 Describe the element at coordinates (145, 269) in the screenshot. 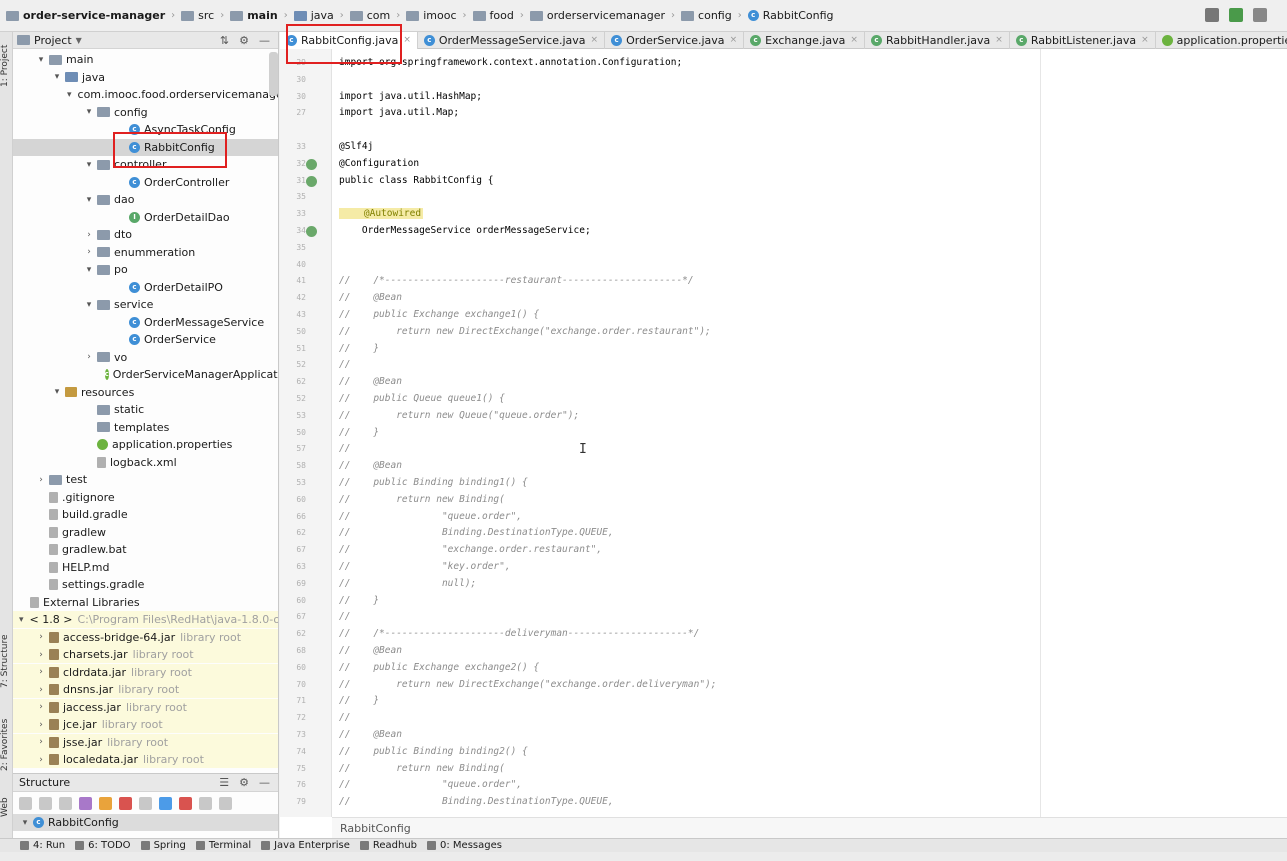

I see `tree-item: ▾ po` at that location.